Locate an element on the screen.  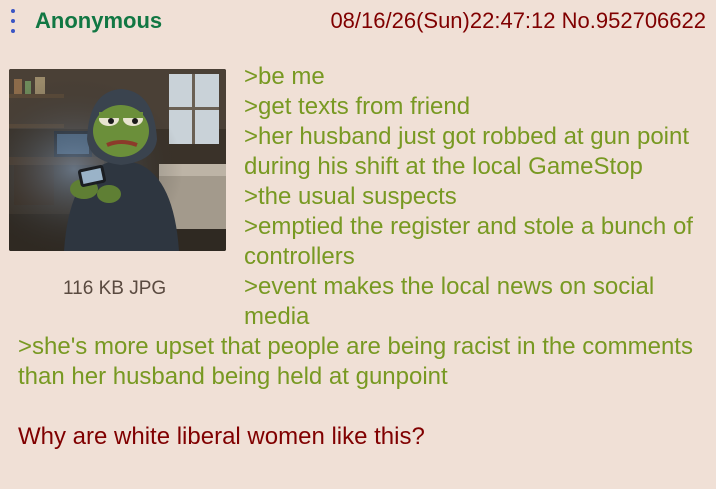
post-menu-icon is located at coordinates (13, 22).